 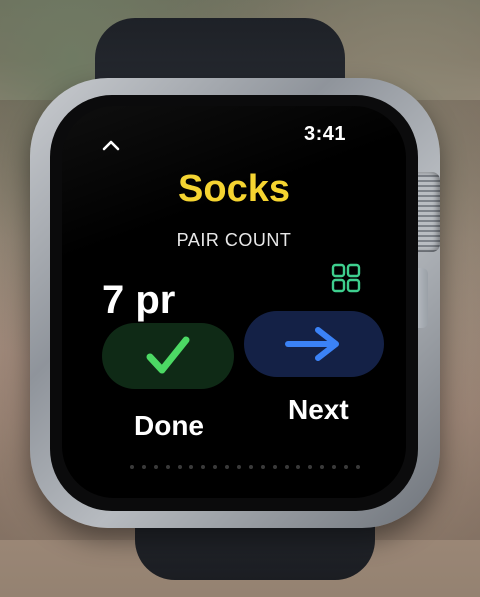 I want to click on grid-icon, so click(x=346, y=278).